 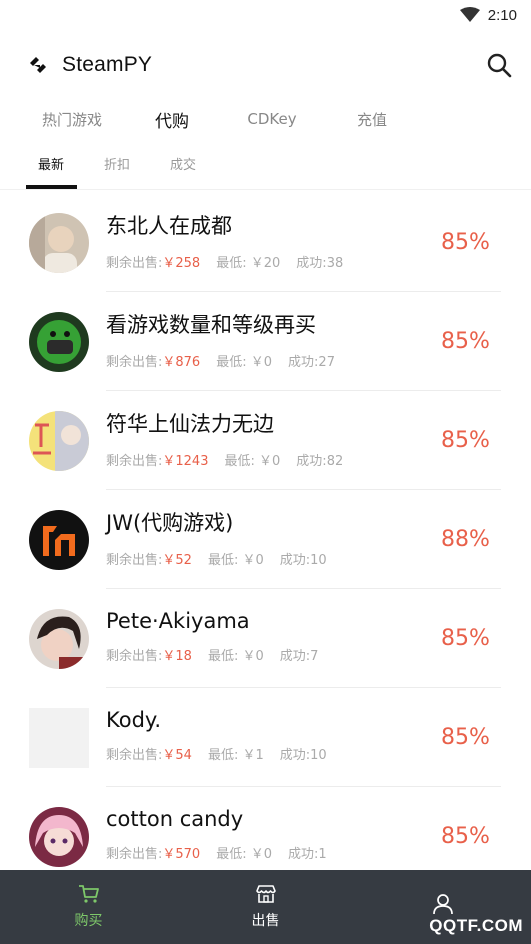 I want to click on tab-proxy-buy: 代购, so click(x=172, y=119).